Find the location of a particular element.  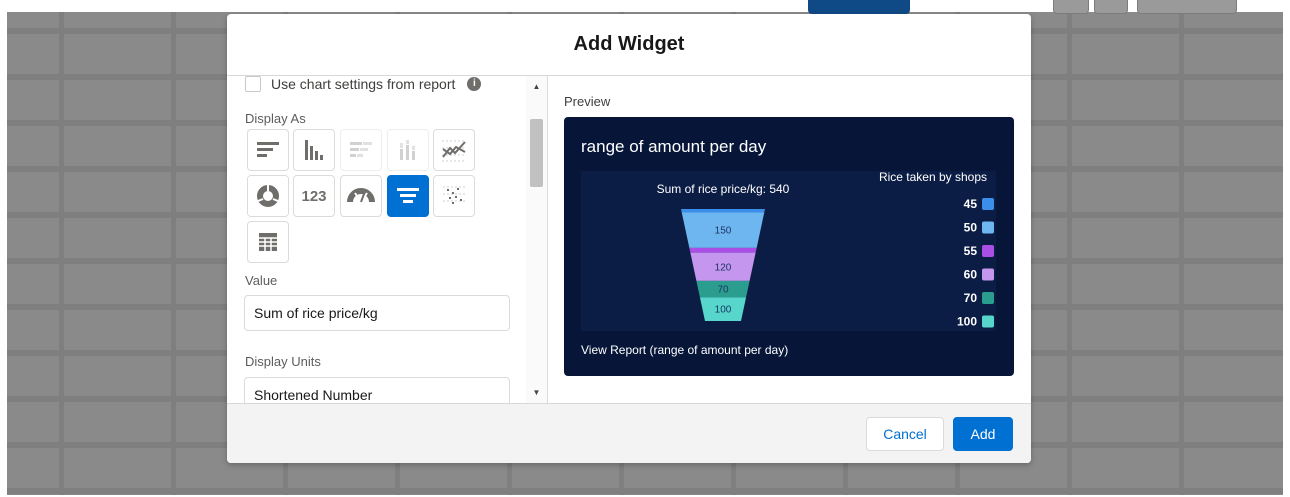

modal-header: Add Widget is located at coordinates (629, 45).